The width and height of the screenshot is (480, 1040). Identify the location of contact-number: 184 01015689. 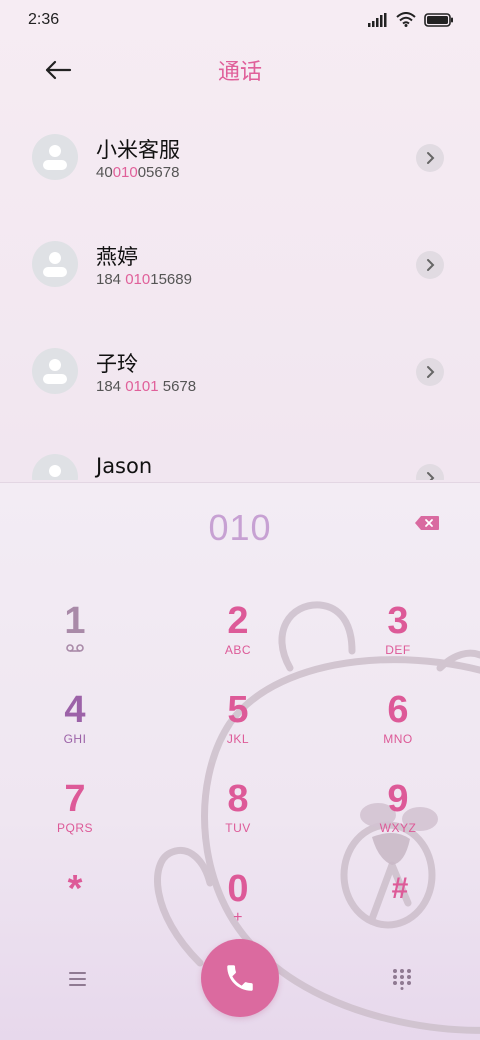
(144, 279).